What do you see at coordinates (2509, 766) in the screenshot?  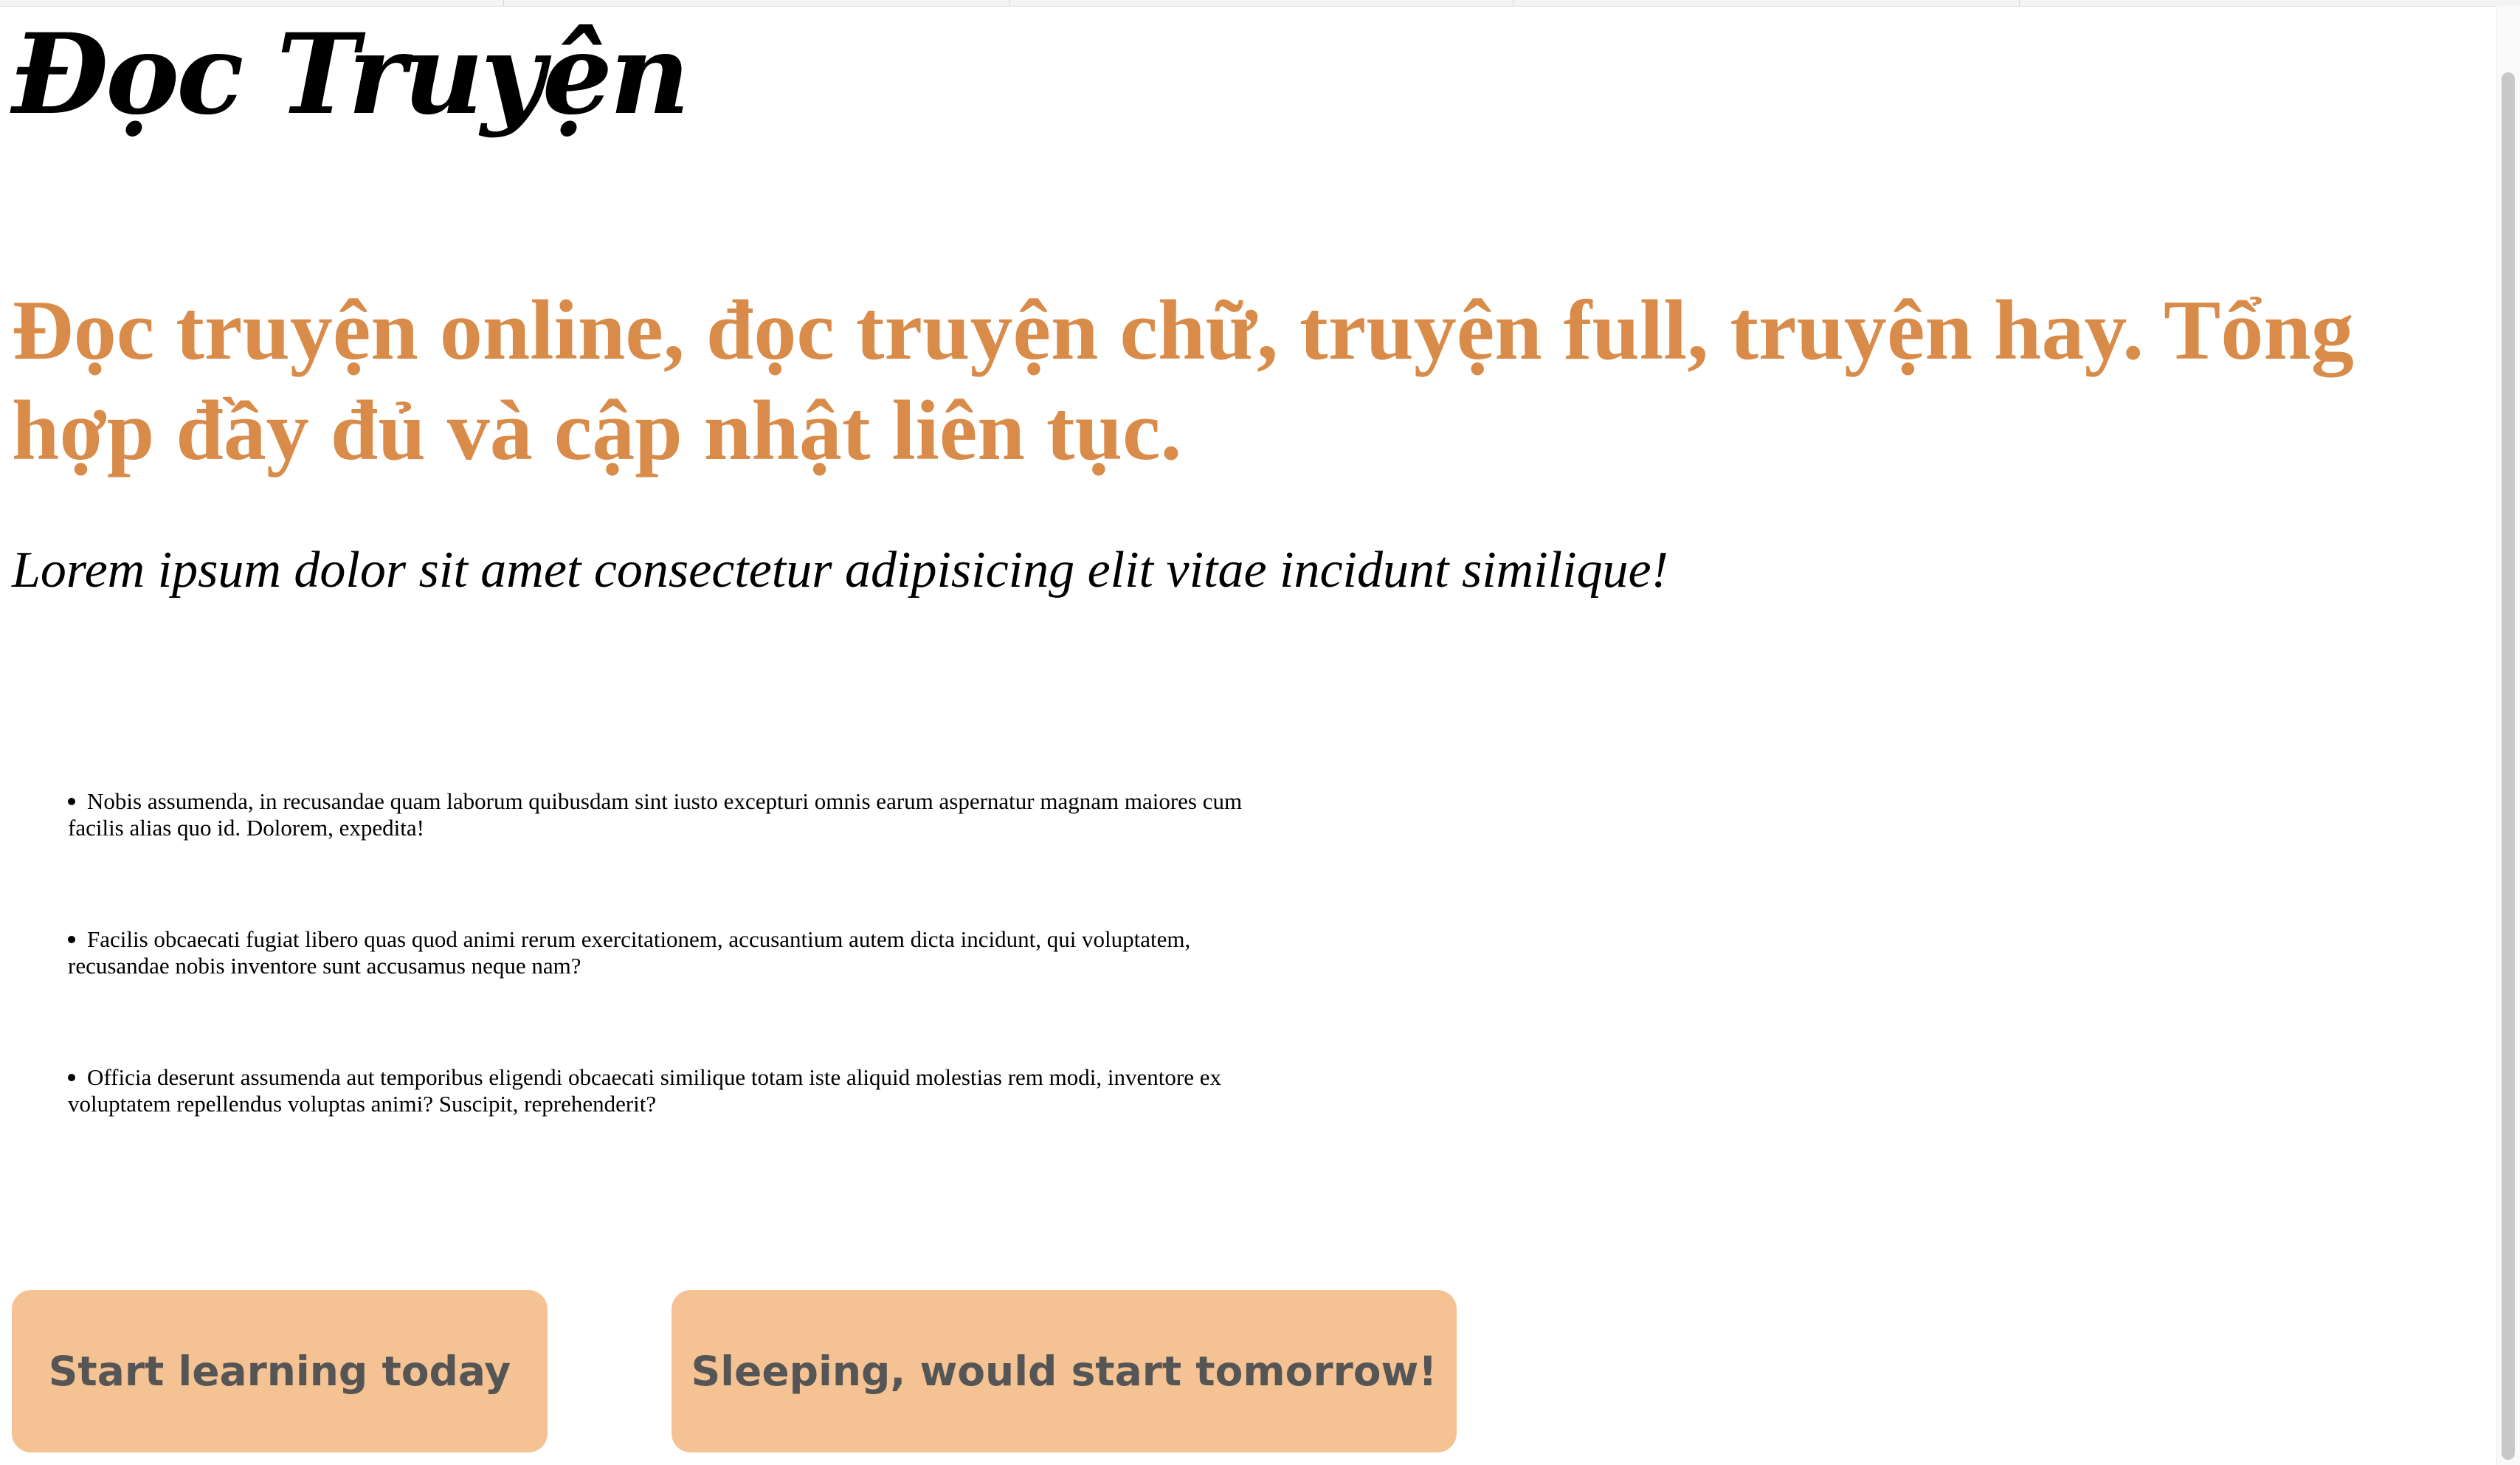 I see `scrollbar-thumb` at bounding box center [2509, 766].